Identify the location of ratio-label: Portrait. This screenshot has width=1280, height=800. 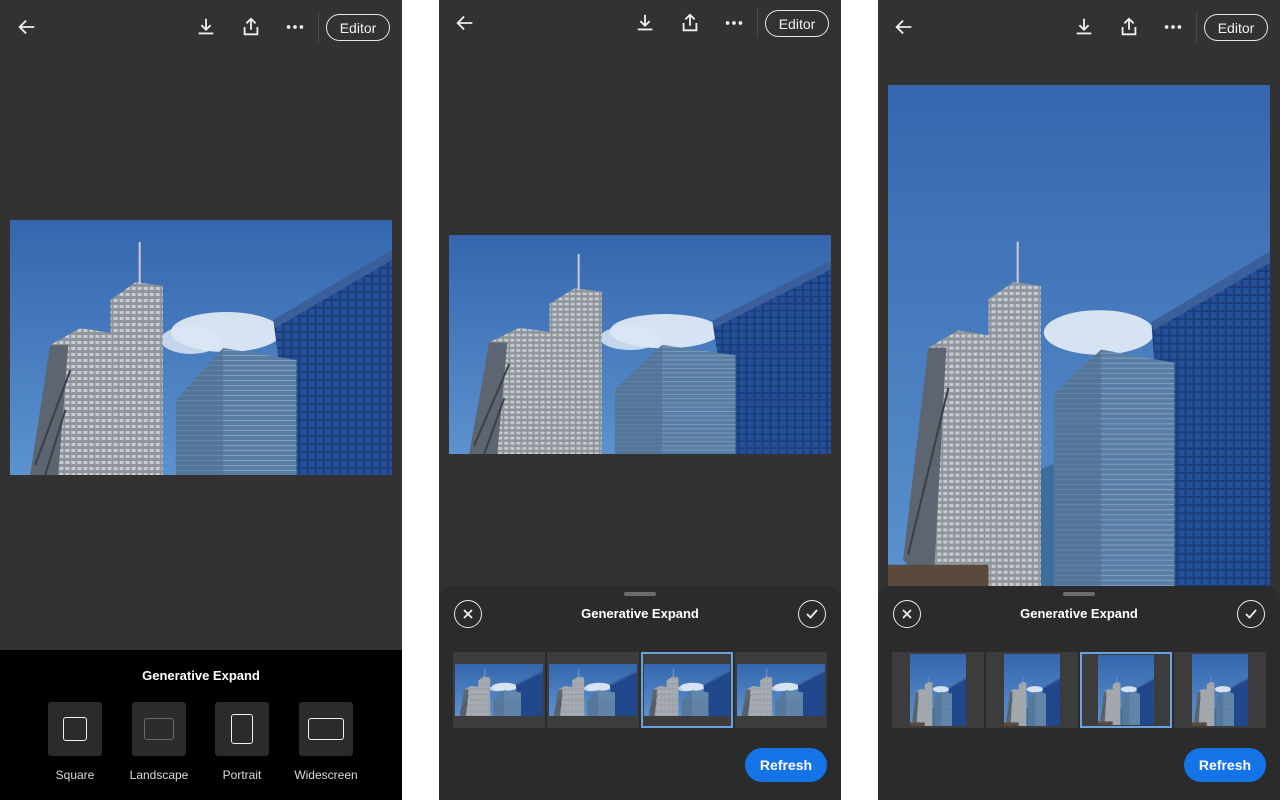
(242, 775).